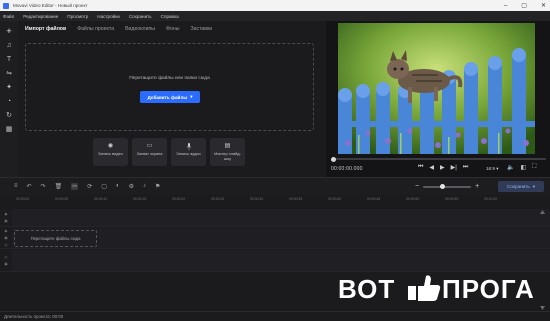  Describe the element at coordinates (333, 159) in the screenshot. I see `seek-handle` at that location.